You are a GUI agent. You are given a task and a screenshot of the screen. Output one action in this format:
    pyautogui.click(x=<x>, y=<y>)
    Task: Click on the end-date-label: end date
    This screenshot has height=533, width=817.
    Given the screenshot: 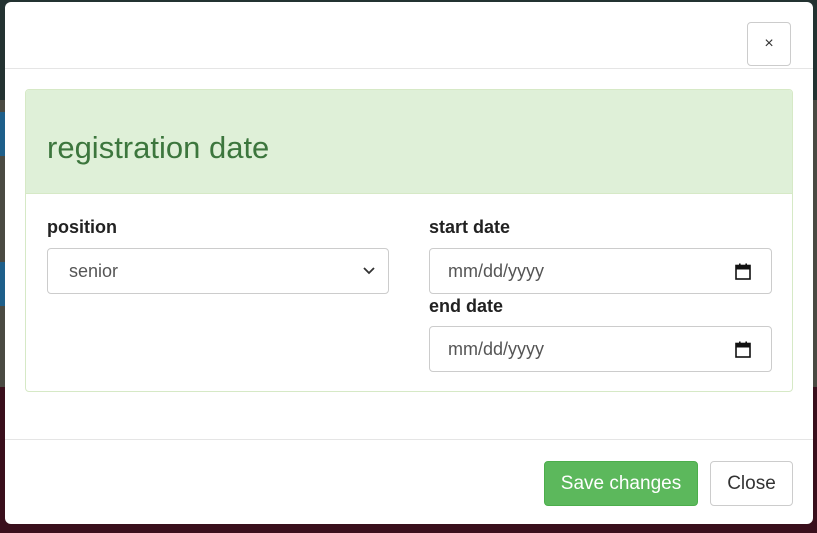 What is the action you would take?
    pyautogui.click(x=466, y=306)
    